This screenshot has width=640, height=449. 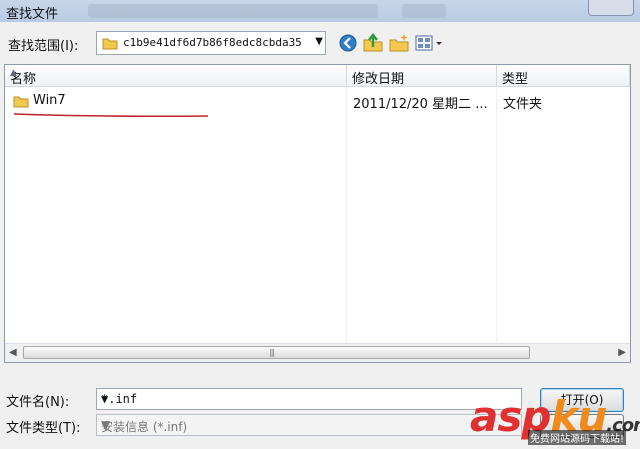 I want to click on back-icon, so click(x=348, y=43).